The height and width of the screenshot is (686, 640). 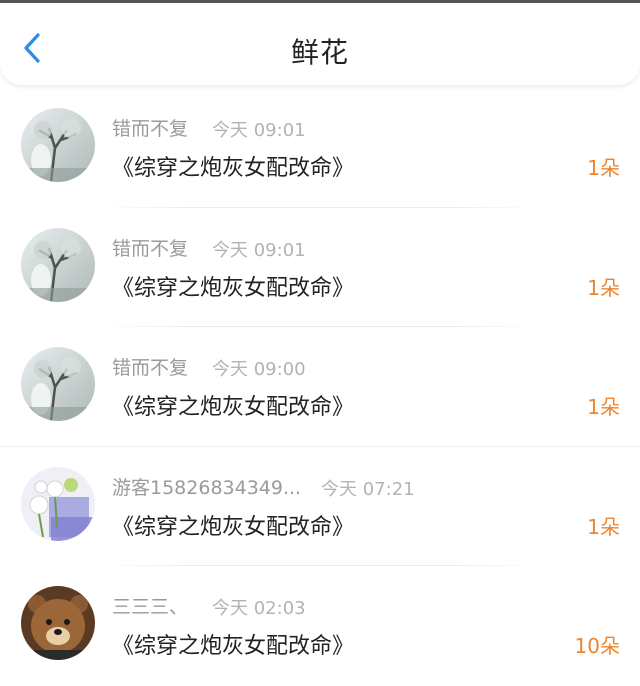 I want to click on bear-avatar-image, so click(x=58, y=623).